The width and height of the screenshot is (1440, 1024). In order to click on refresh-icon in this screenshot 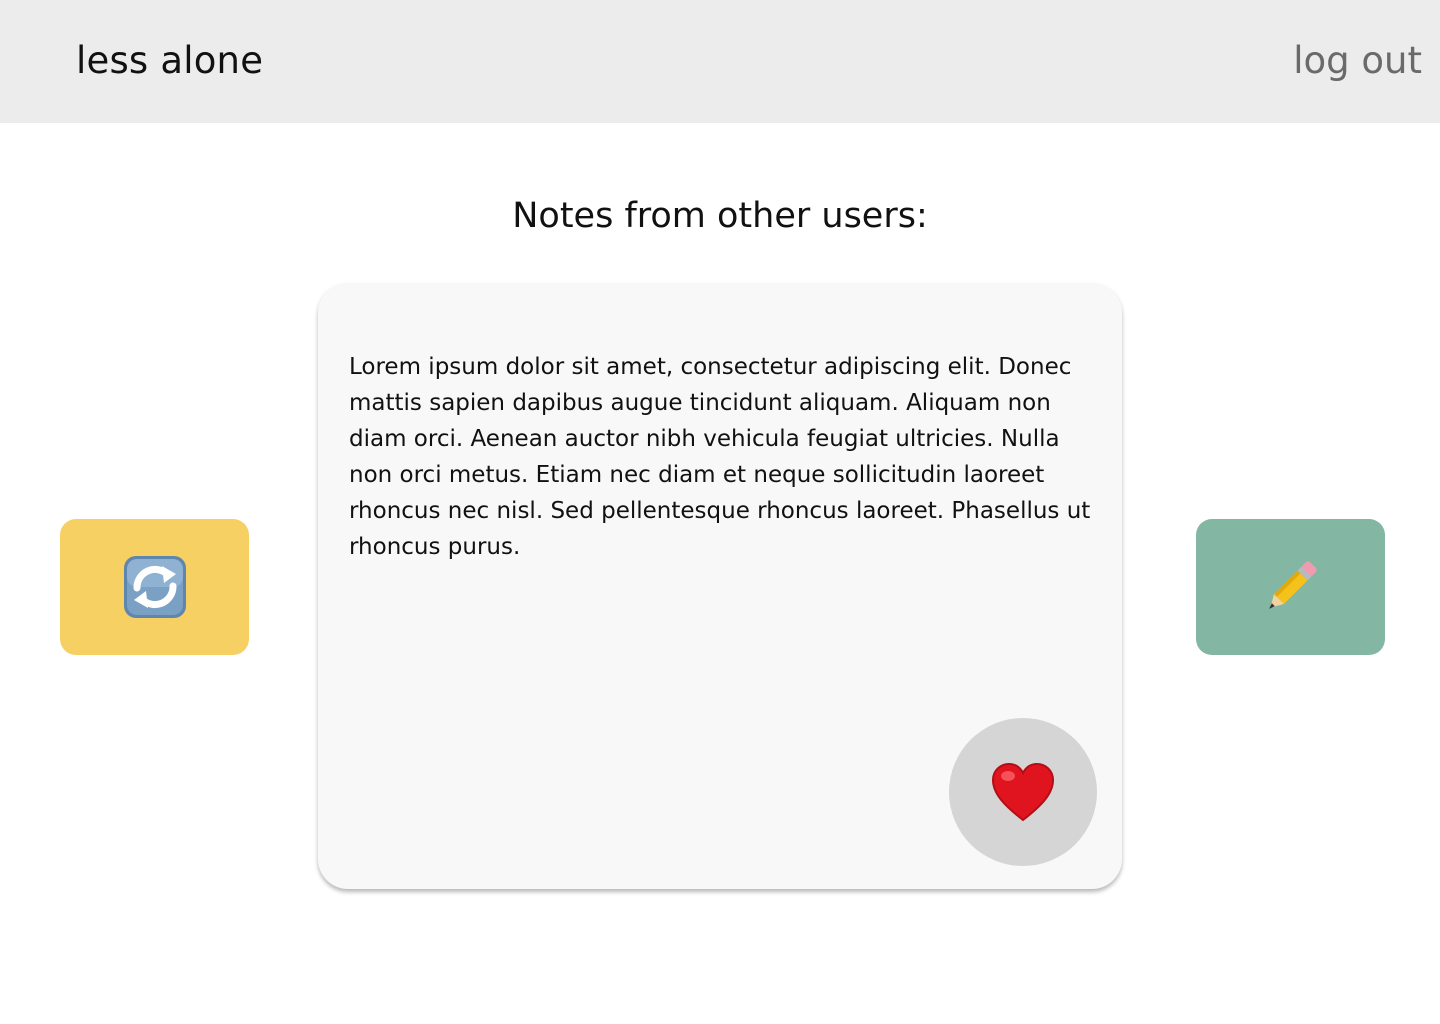, I will do `click(154, 587)`.